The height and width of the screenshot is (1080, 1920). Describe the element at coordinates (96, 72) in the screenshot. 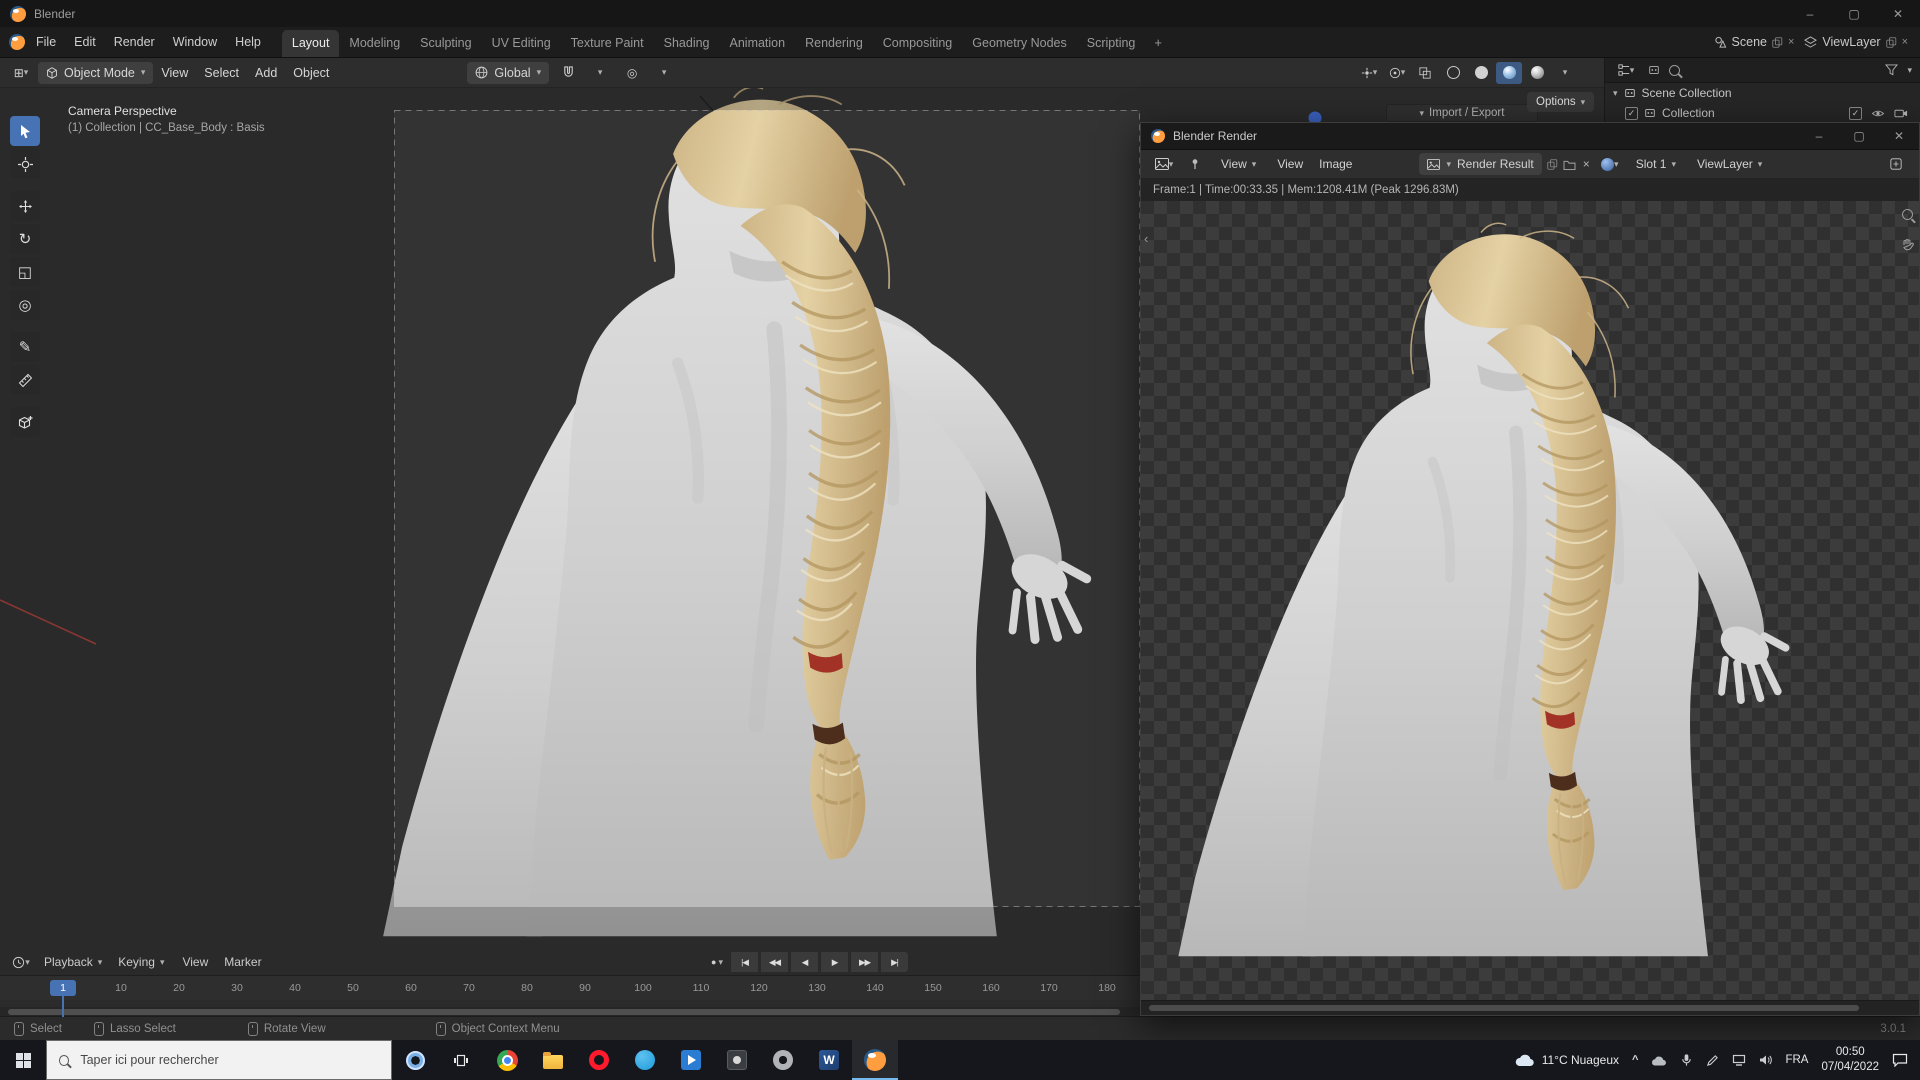

I see `mode-dropdown: Object Mode ▾` at that location.